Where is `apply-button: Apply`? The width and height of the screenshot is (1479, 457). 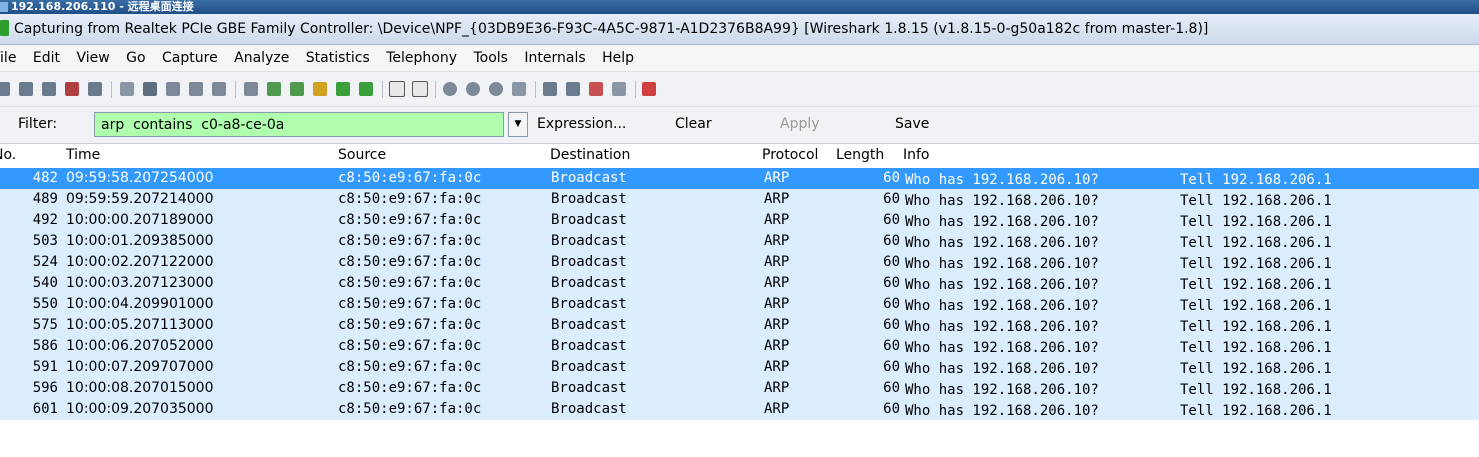 apply-button: Apply is located at coordinates (800, 124).